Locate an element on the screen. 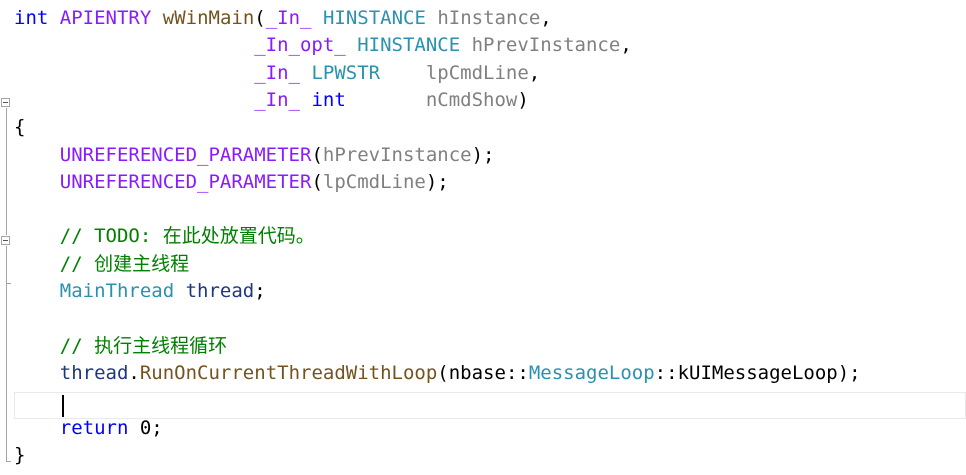 The width and height of the screenshot is (966, 475). code-token: ; is located at coordinates (260, 291).